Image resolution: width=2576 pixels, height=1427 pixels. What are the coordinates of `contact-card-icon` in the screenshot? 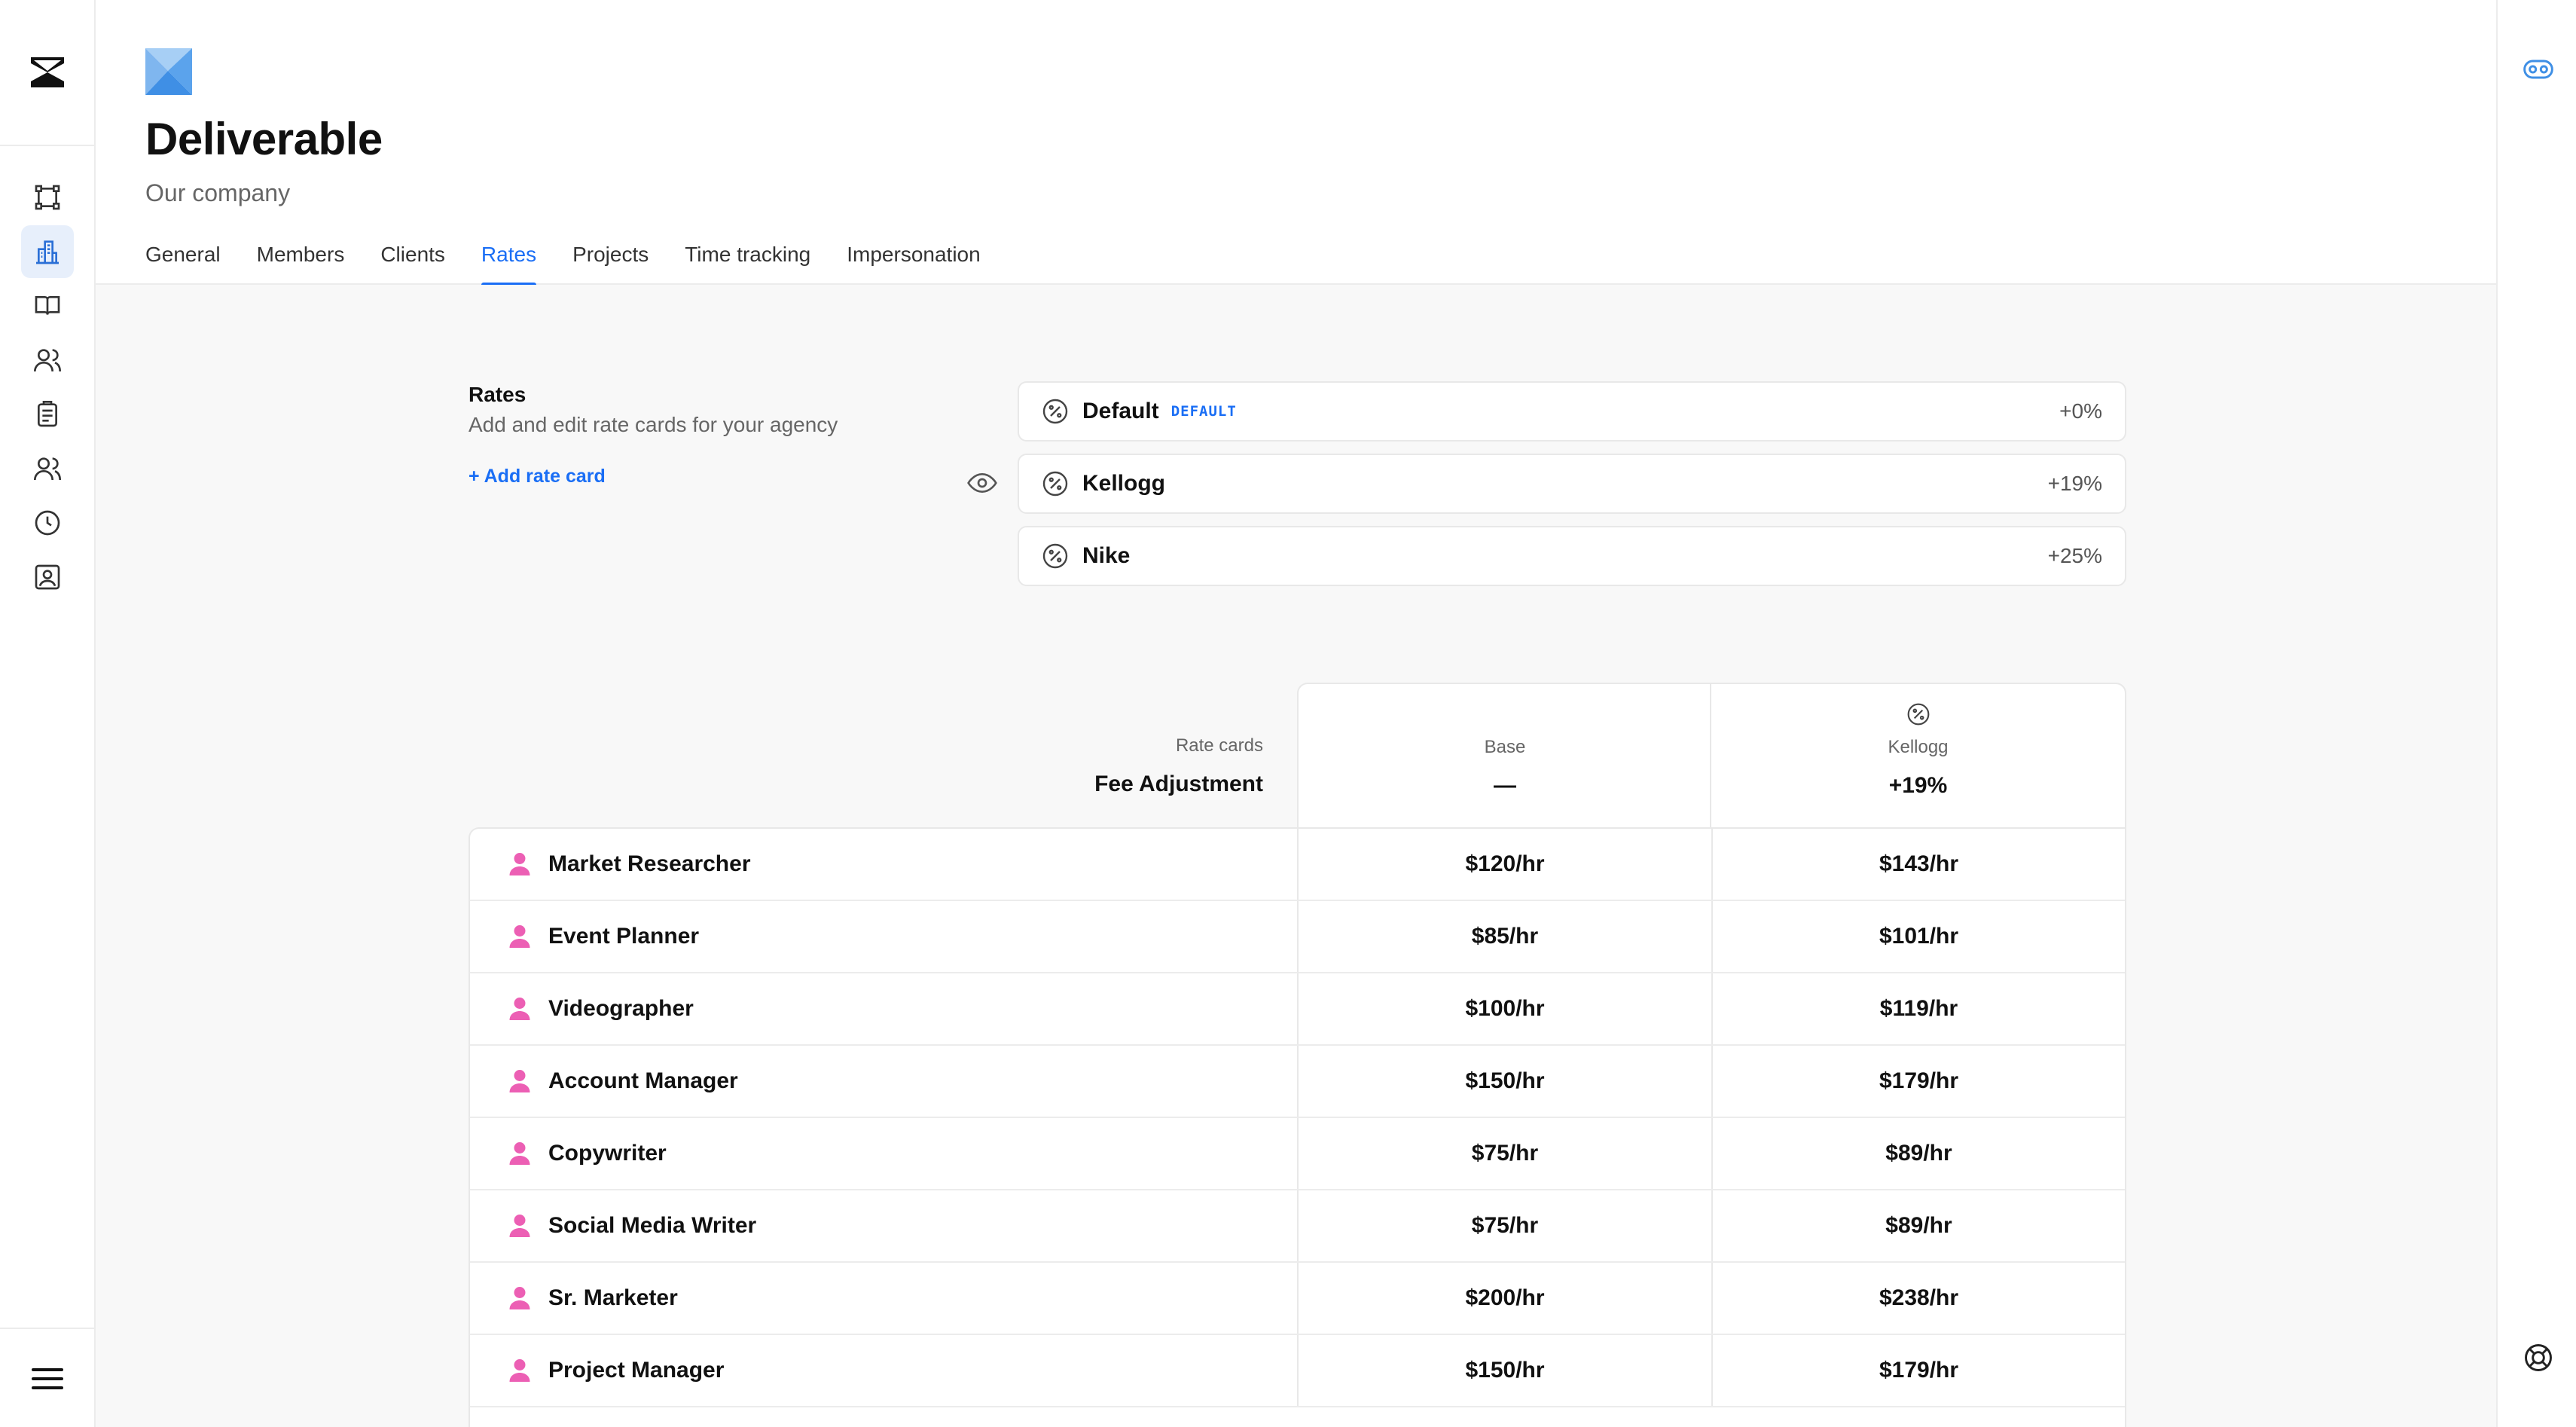 It's located at (48, 577).